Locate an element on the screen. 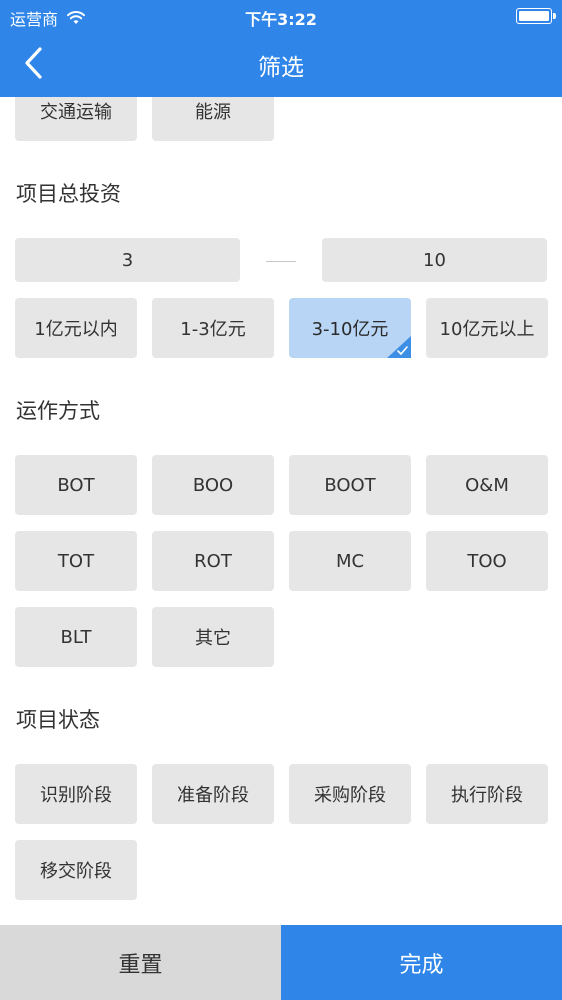 The image size is (562, 1000). nav-bar: 筛选 is located at coordinates (281, 64).